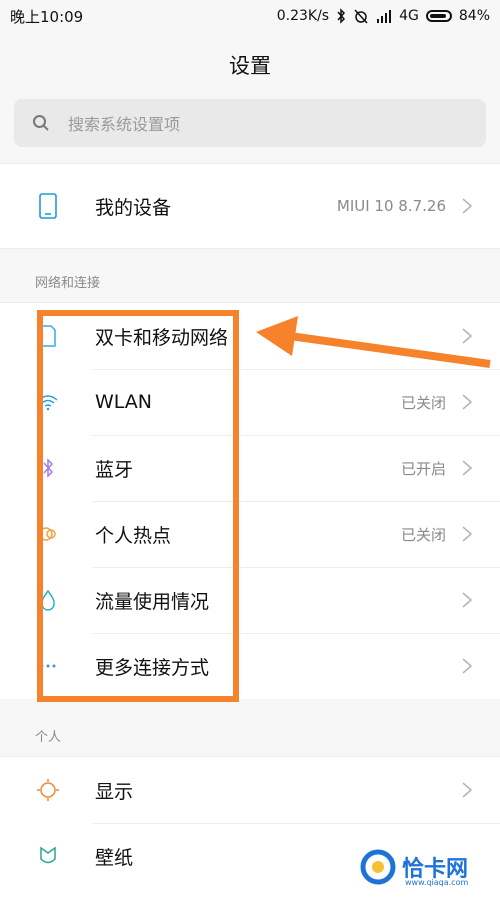 This screenshot has width=500, height=897. Describe the element at coordinates (423, 402) in the screenshot. I see `wlan-status: 已关闭` at that location.